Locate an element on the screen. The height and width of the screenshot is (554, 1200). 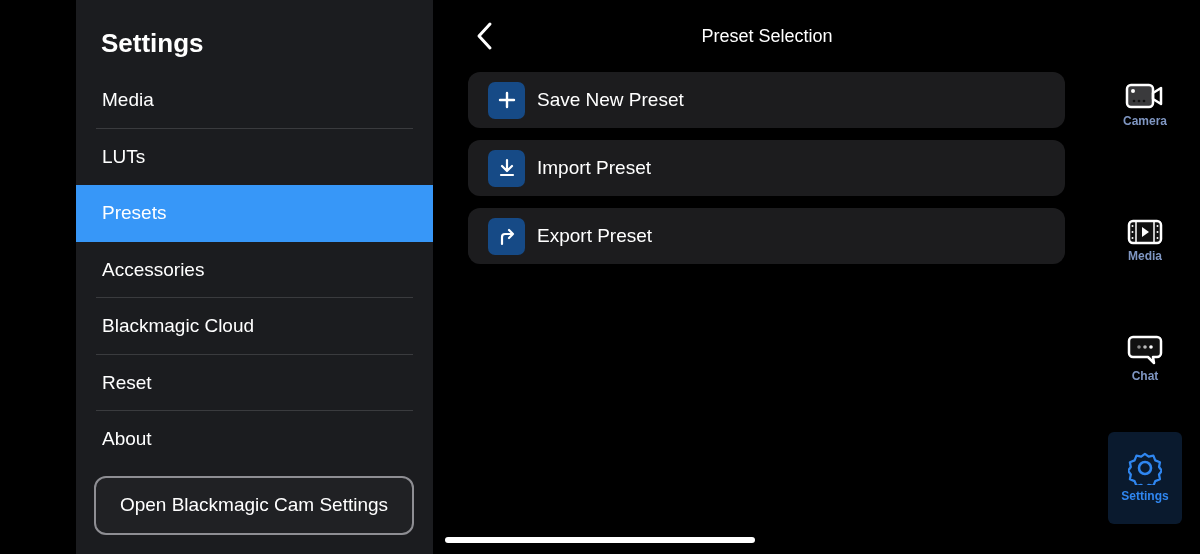
tab-bar-item: Camera is located at coordinates (1145, 106).